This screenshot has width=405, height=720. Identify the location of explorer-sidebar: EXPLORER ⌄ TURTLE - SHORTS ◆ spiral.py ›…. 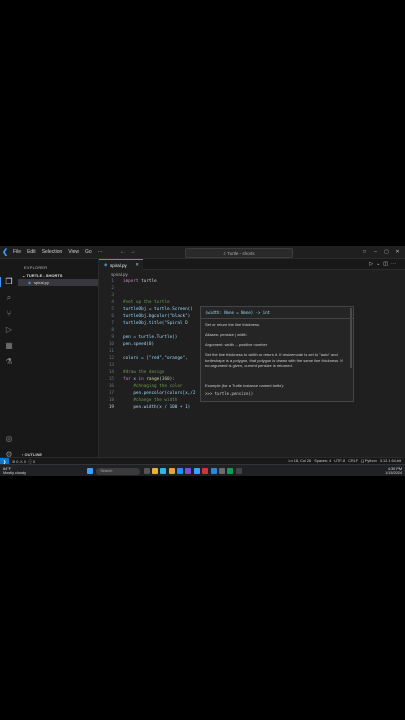
(58, 362).